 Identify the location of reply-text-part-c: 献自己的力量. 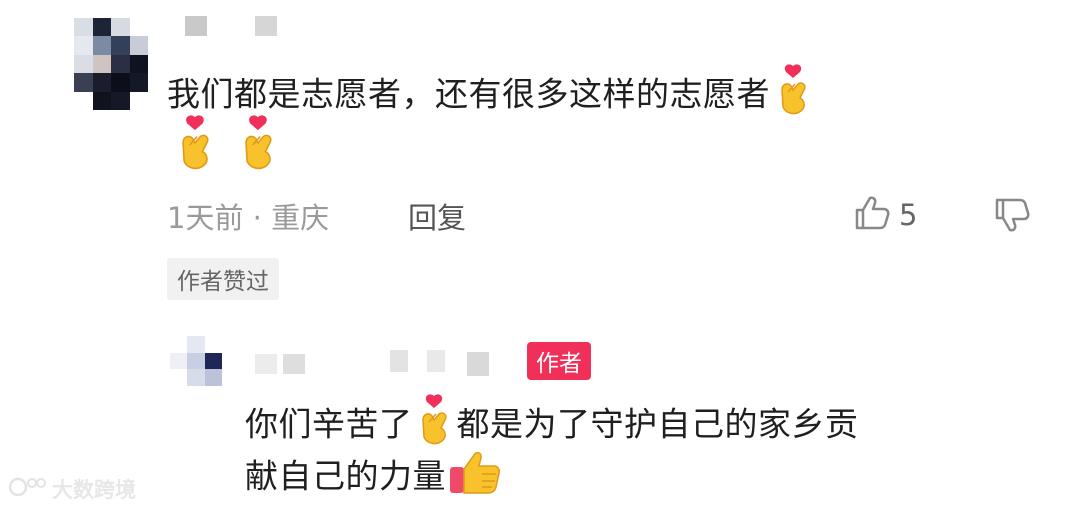
(345, 476).